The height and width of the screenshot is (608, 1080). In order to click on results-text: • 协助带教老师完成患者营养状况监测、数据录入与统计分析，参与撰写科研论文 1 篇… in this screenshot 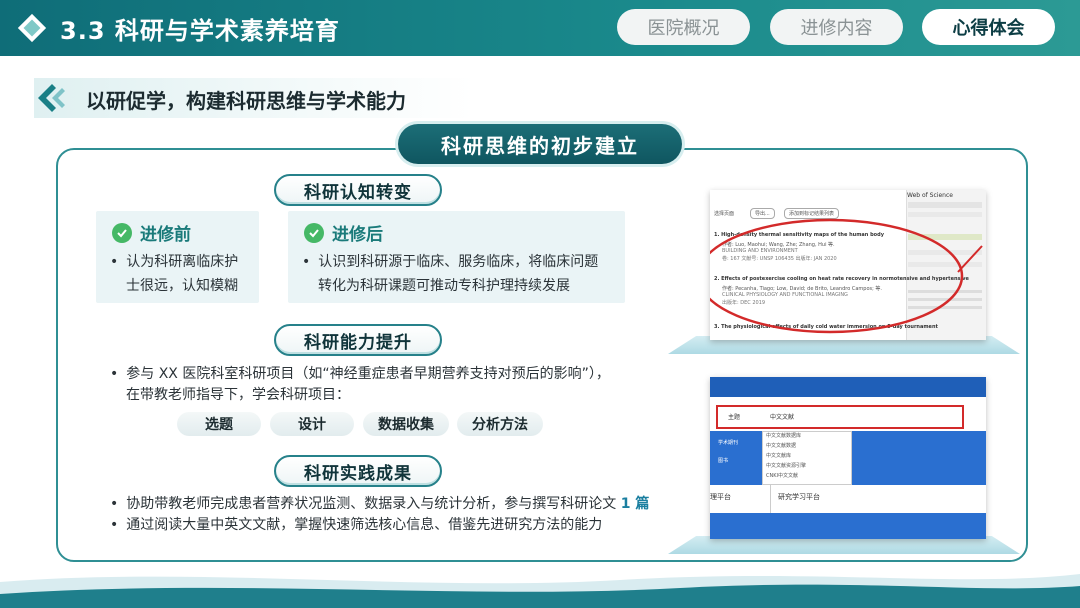, I will do `click(380, 514)`.